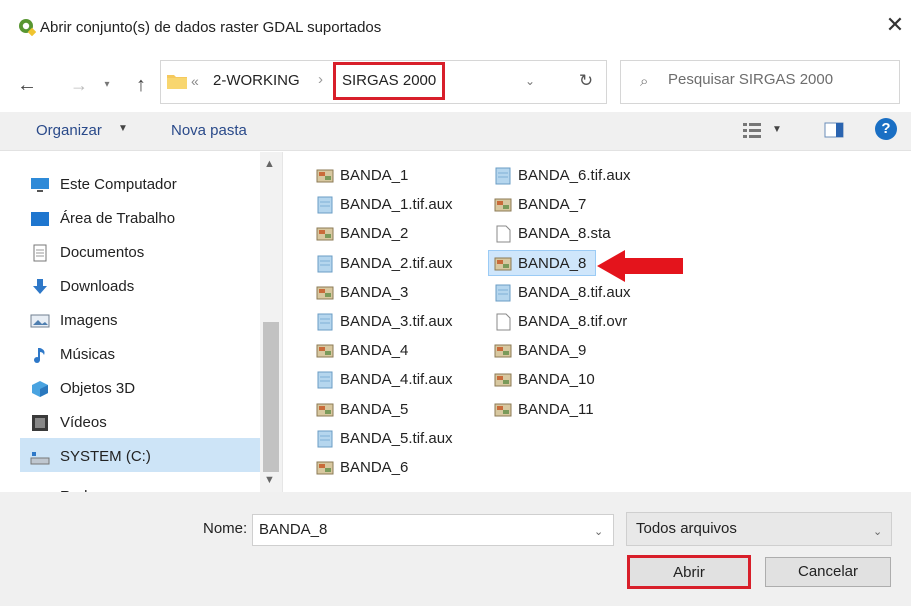 The height and width of the screenshot is (606, 911). I want to click on sidebar-item-label: Este Computador, so click(118, 184).